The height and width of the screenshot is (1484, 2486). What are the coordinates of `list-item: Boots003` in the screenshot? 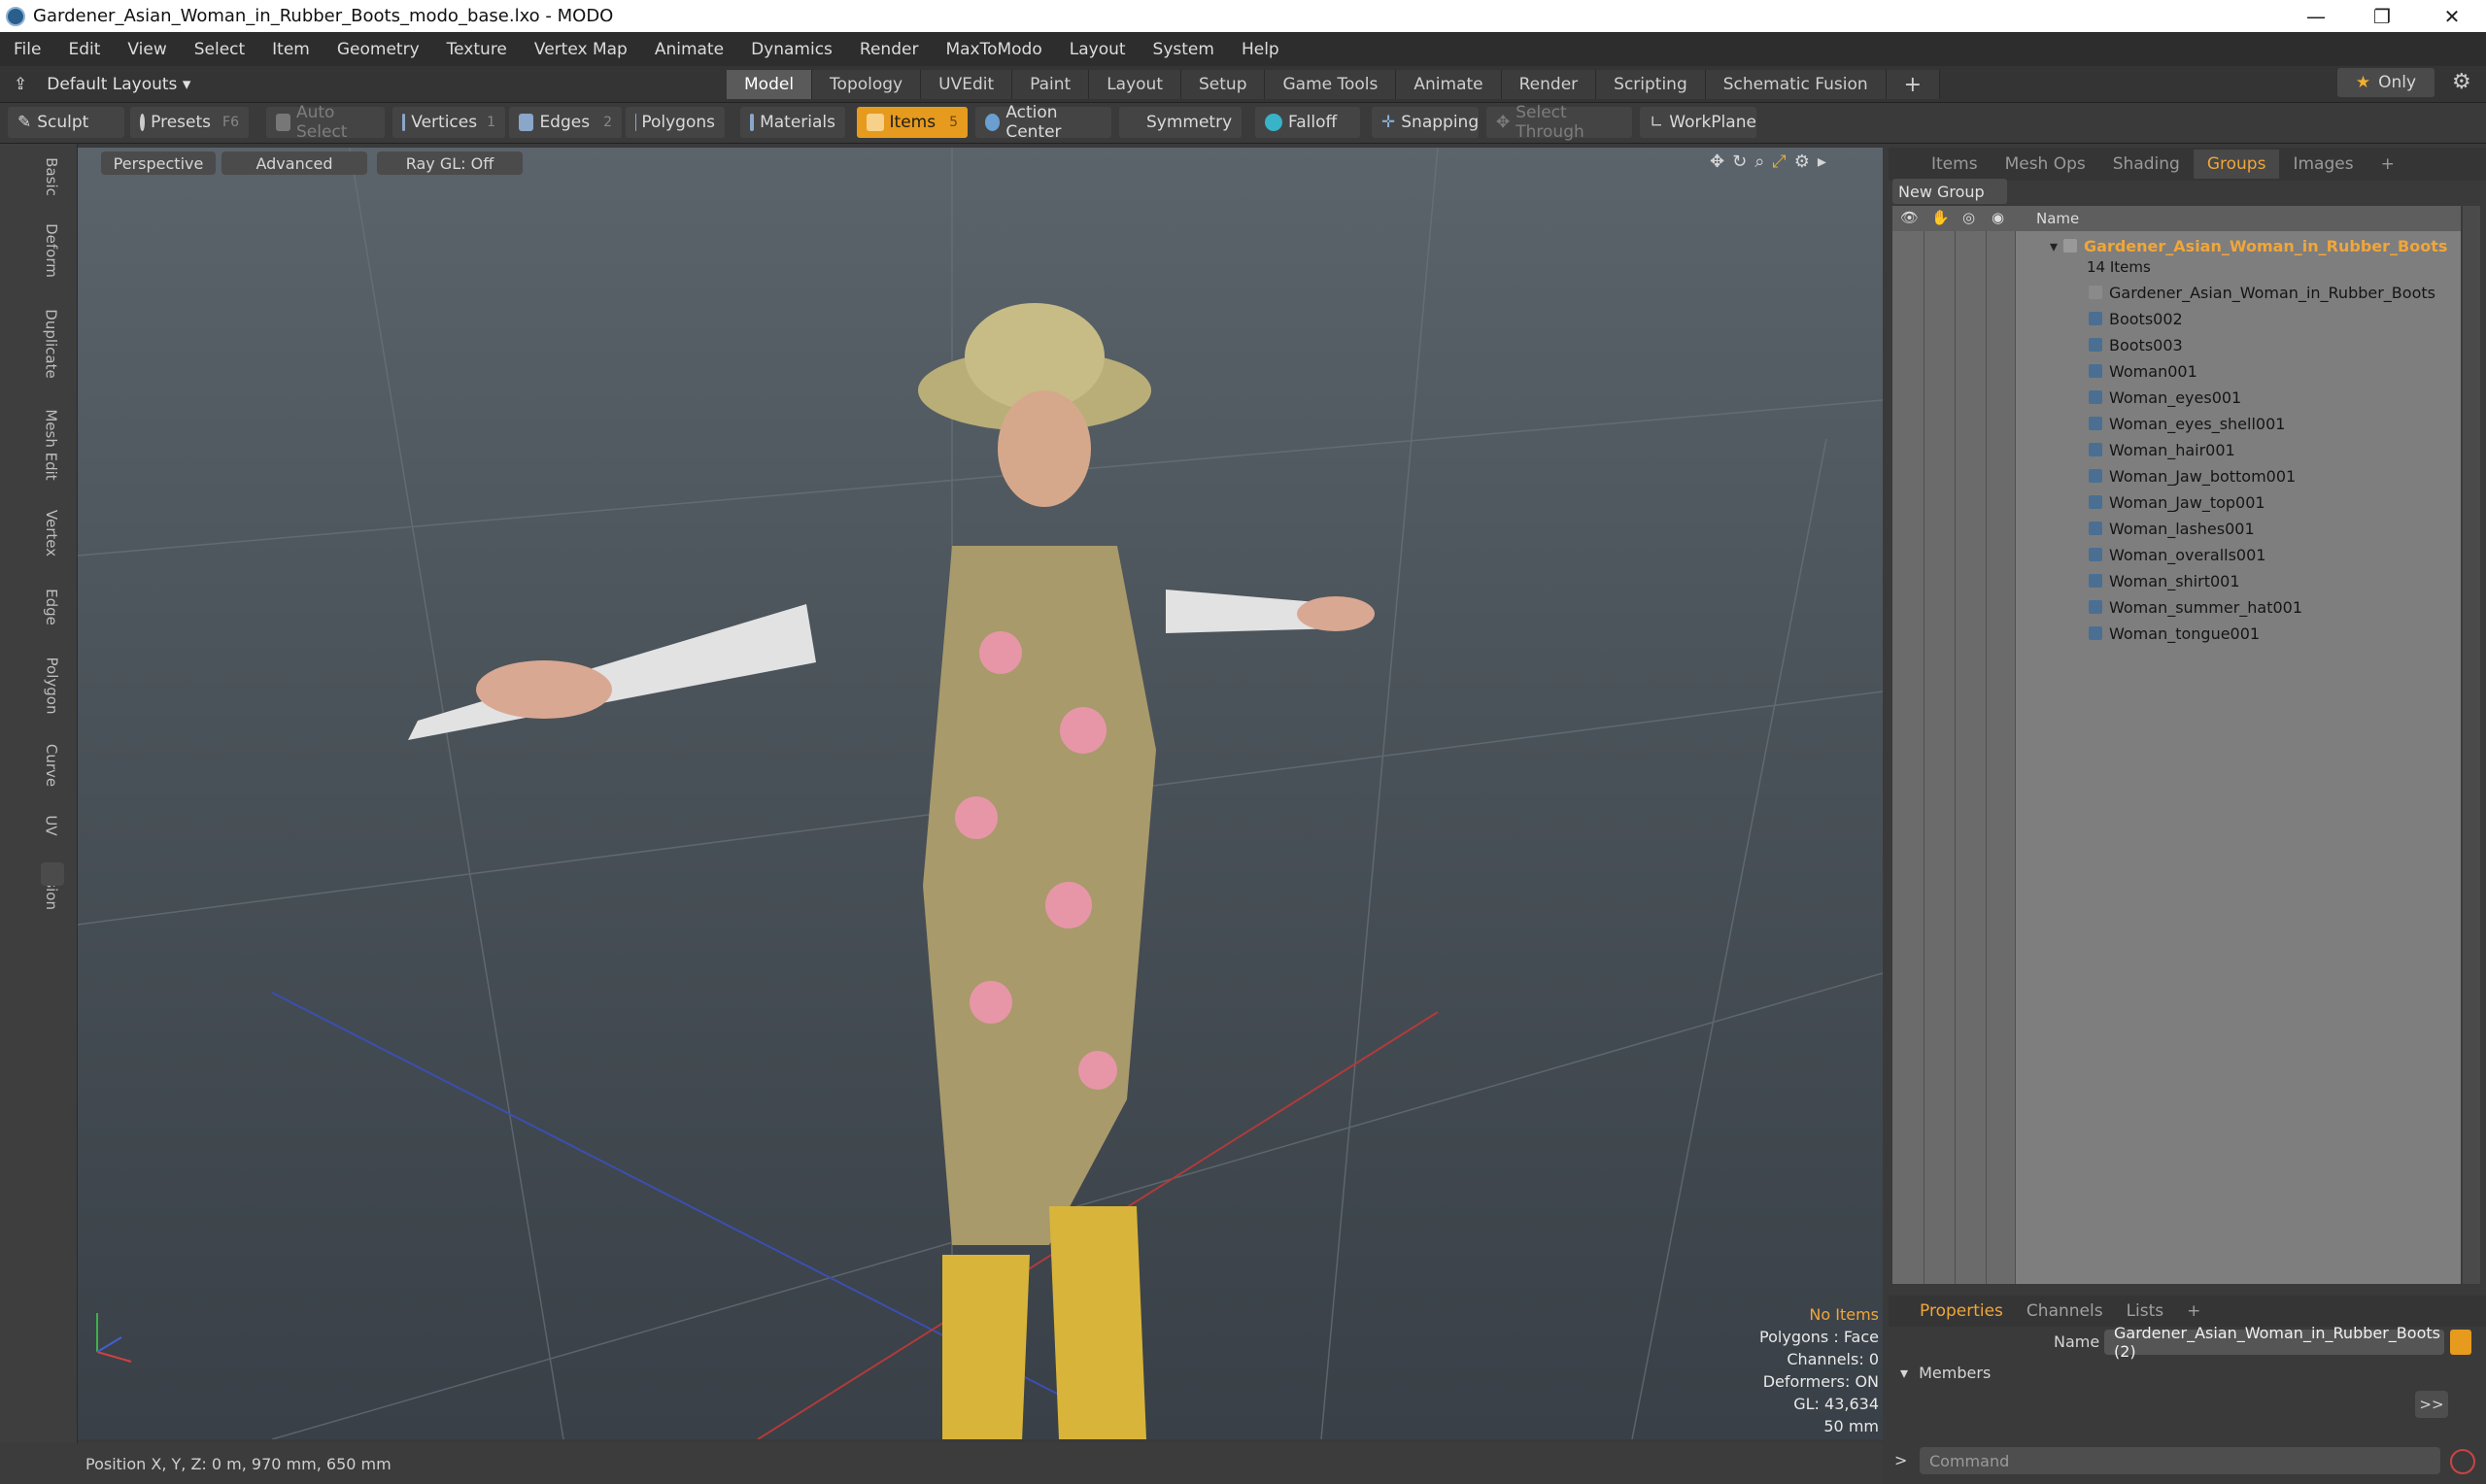 It's located at (2136, 344).